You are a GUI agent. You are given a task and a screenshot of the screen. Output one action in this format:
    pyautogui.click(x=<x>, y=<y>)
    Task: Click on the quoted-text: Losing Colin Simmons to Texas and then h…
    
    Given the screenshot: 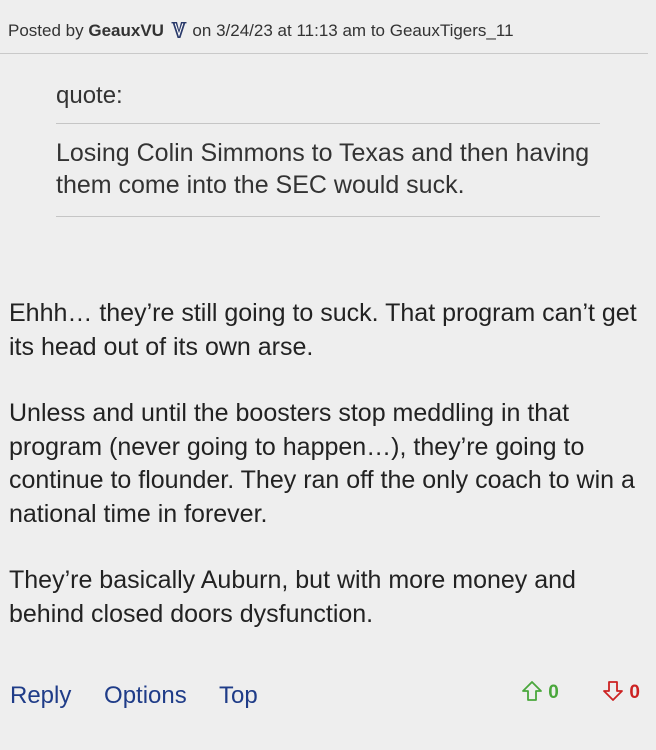 What is the action you would take?
    pyautogui.click(x=323, y=169)
    